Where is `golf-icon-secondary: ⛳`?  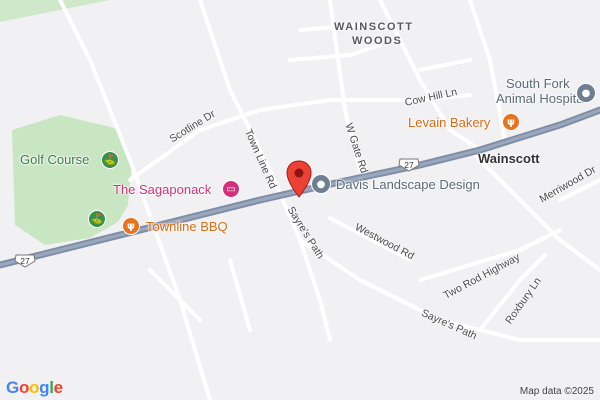
golf-icon-secondary: ⛳ is located at coordinates (97, 219).